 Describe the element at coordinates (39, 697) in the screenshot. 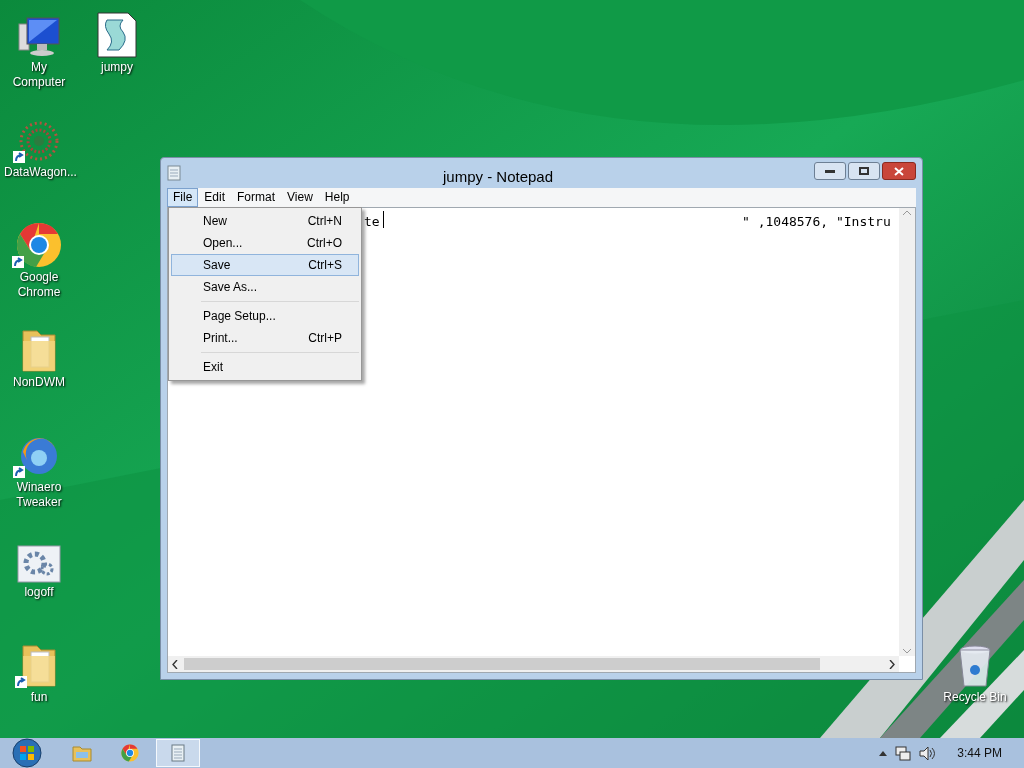

I see `icon-label: fun` at that location.